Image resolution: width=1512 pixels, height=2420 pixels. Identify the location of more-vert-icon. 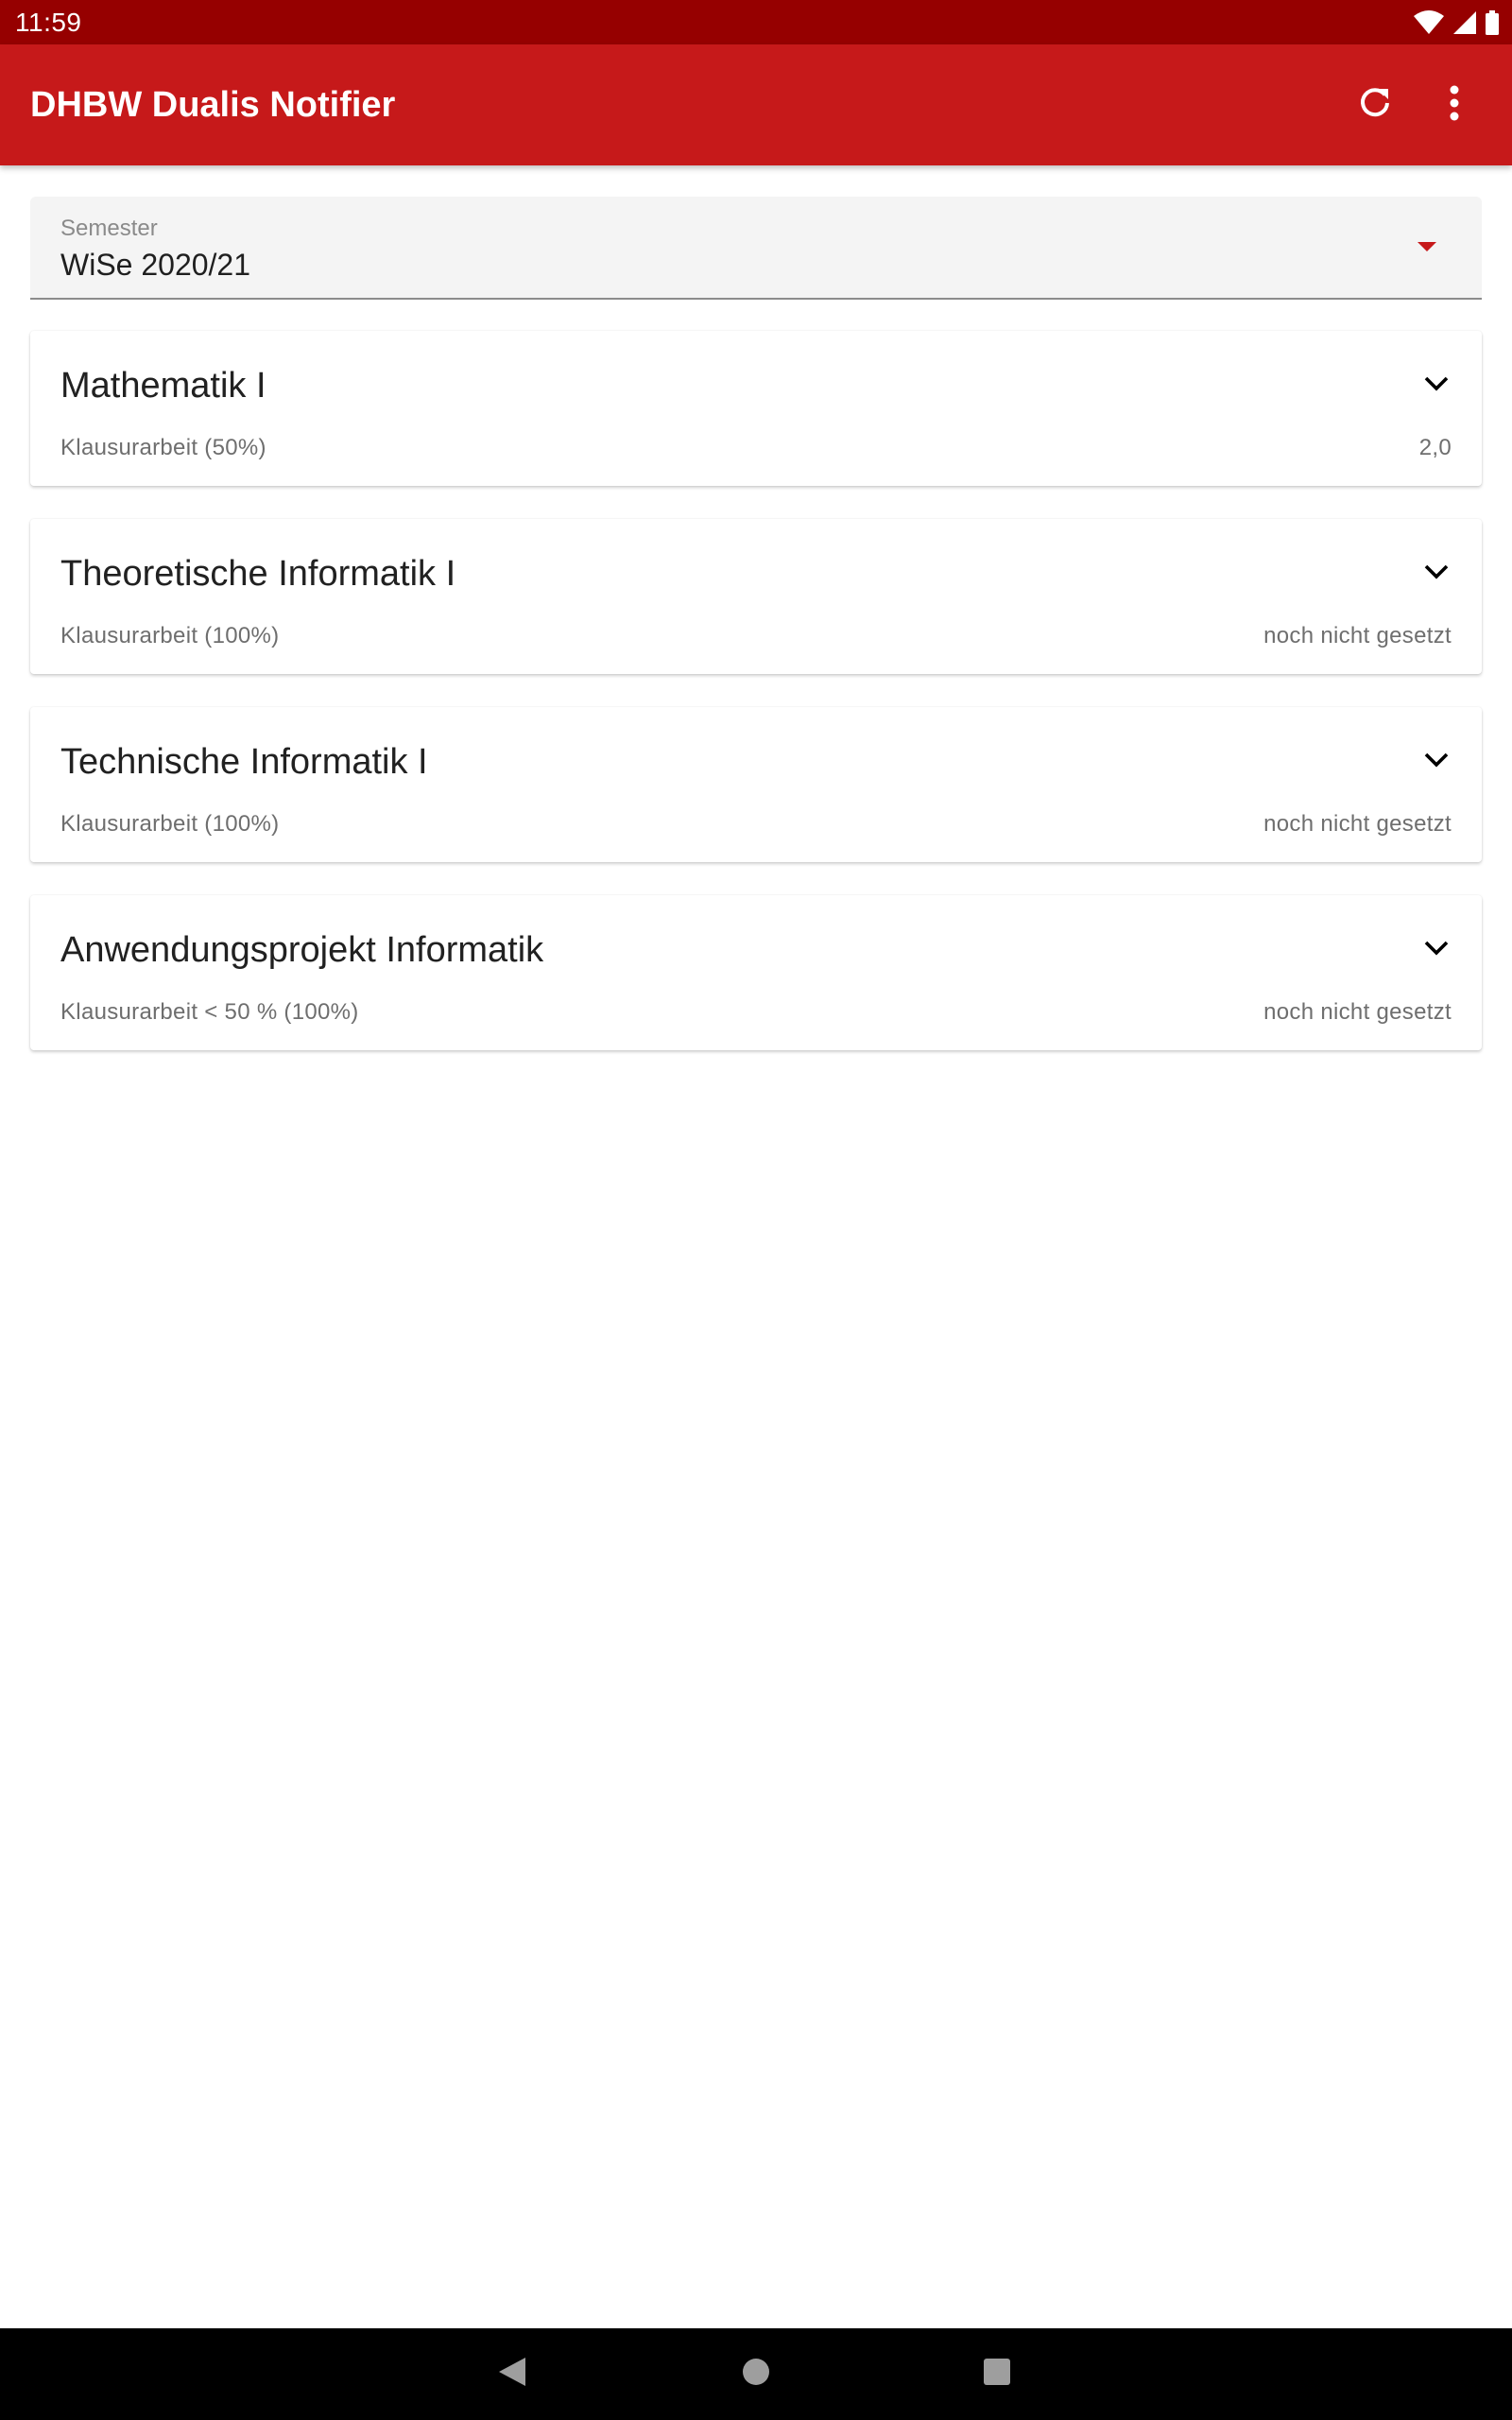
(1454, 105).